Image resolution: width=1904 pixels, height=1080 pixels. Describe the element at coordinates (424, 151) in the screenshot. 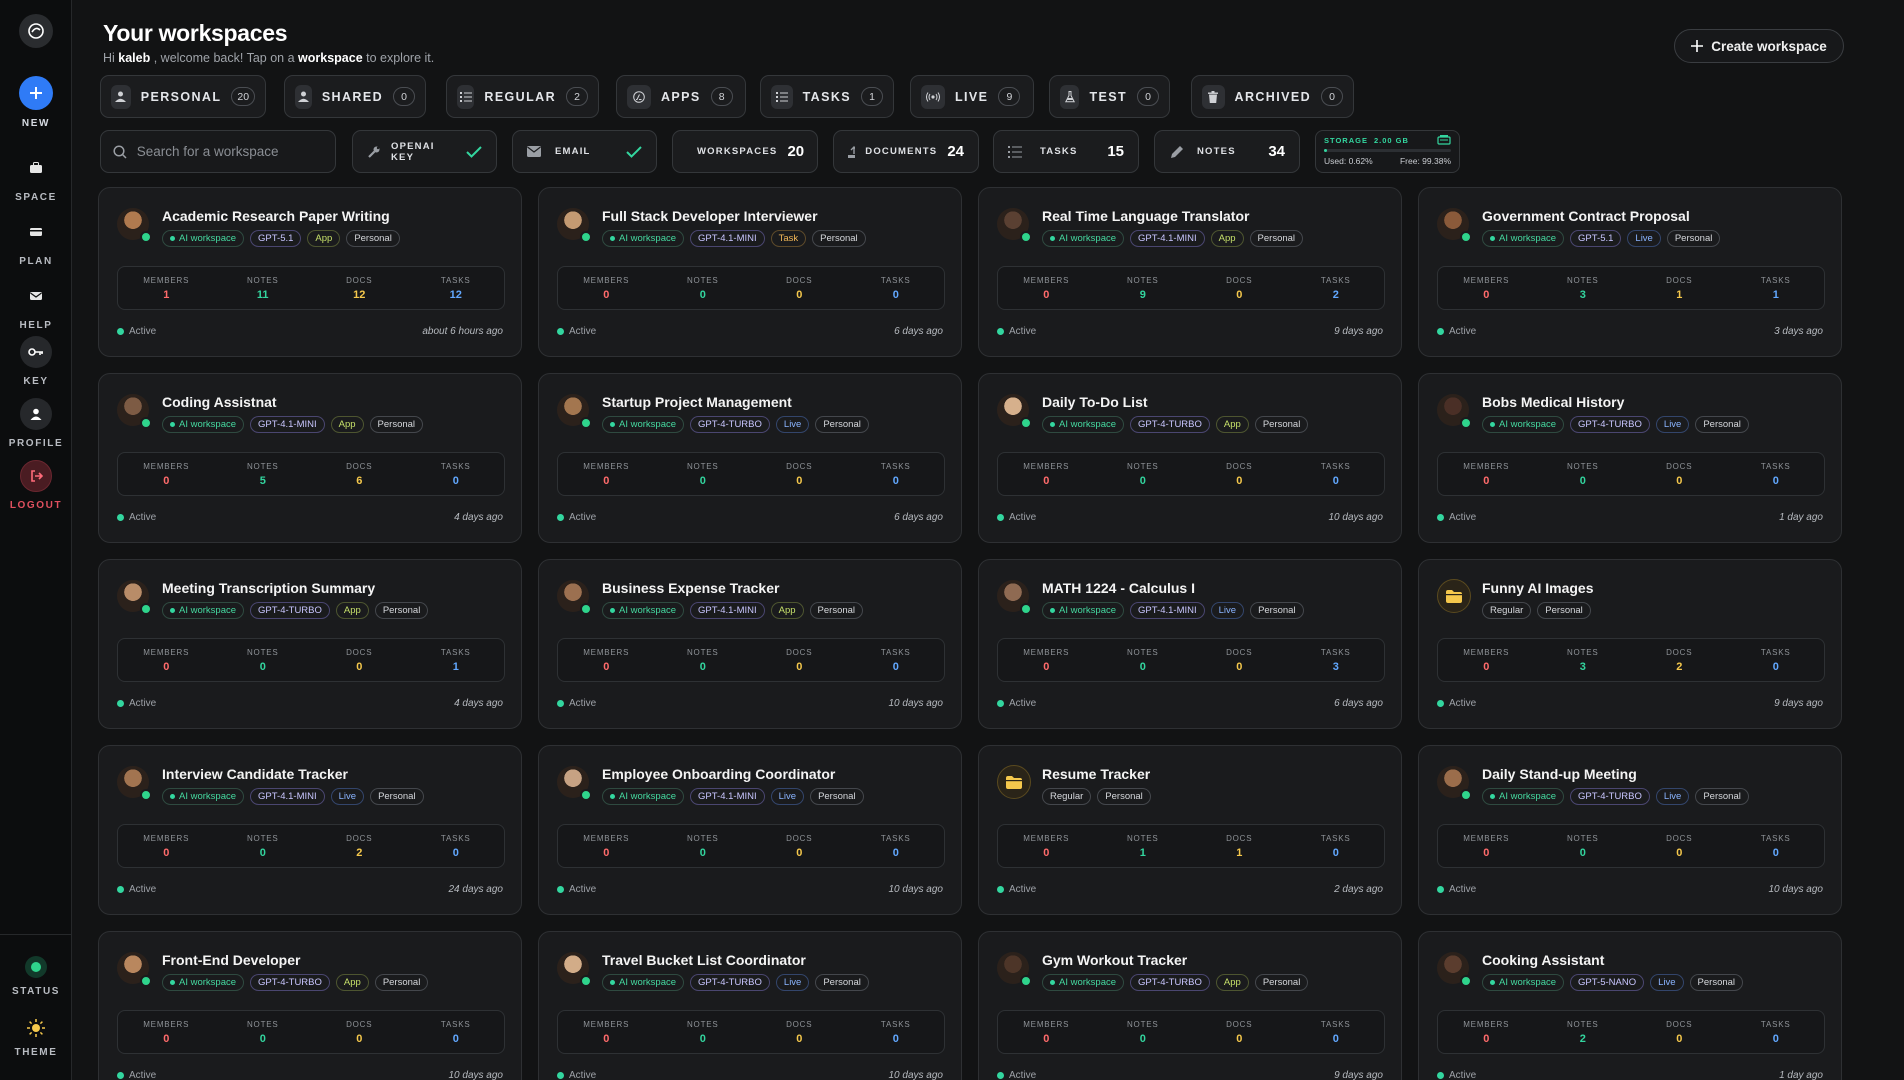

I see `stat-openai-key: OPENAI KEY` at that location.